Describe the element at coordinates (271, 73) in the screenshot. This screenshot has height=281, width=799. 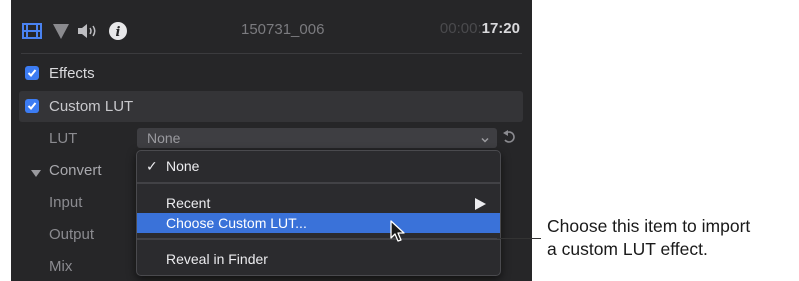
I see `effects-row: Effects` at that location.